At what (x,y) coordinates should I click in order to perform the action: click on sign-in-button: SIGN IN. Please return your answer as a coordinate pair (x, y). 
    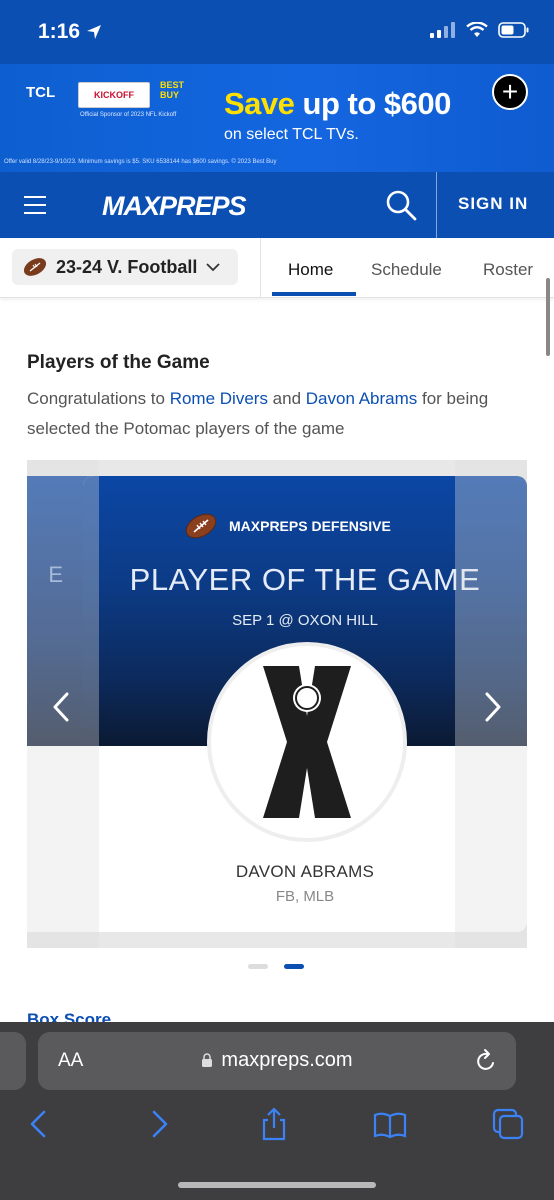
    Looking at the image, I should click on (493, 204).